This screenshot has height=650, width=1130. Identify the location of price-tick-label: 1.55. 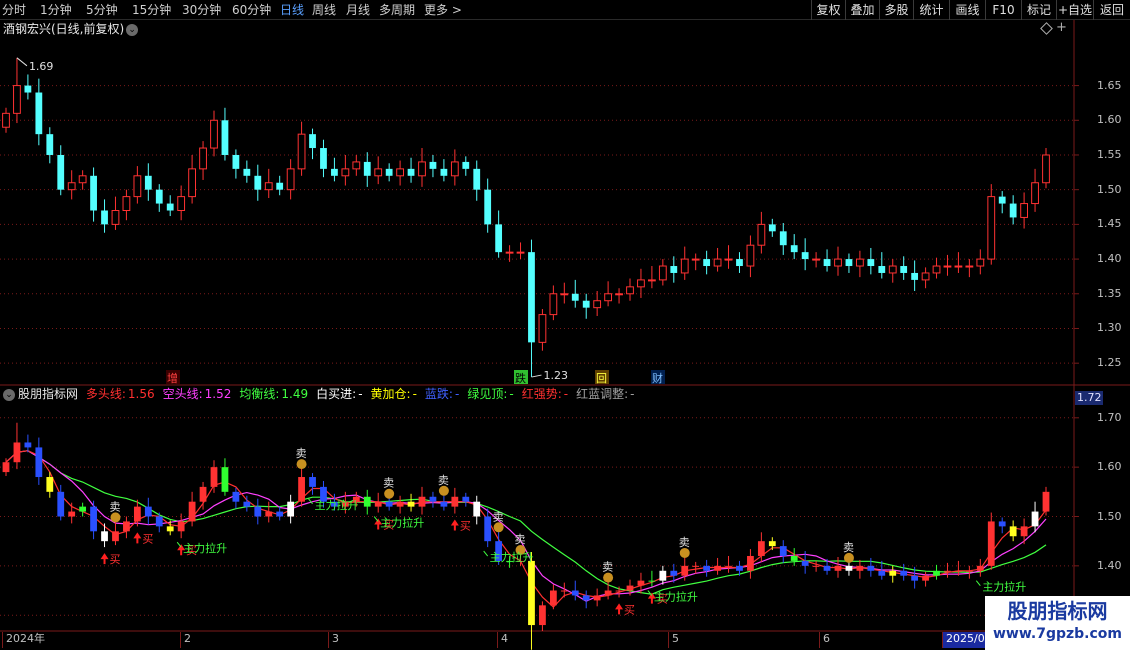
(1109, 154).